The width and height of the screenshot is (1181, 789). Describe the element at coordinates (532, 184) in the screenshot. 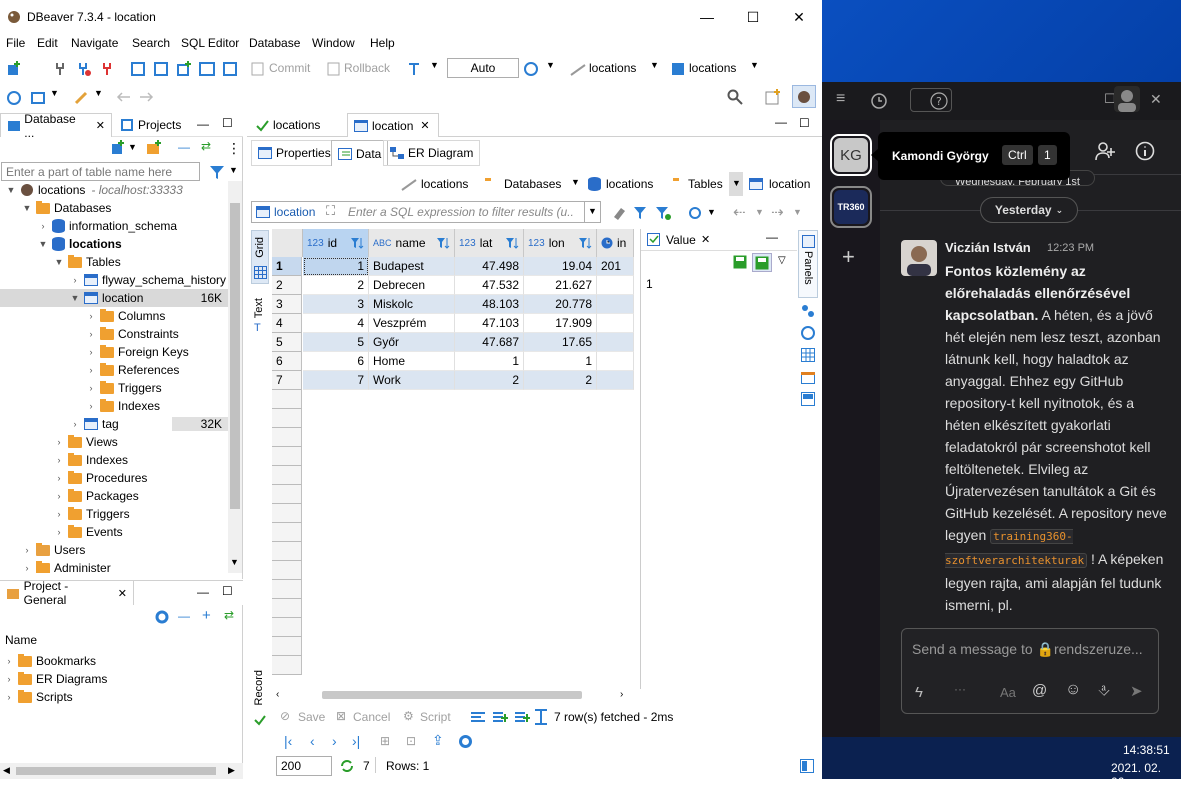

I see `breadcrumb-databases: Databases` at that location.